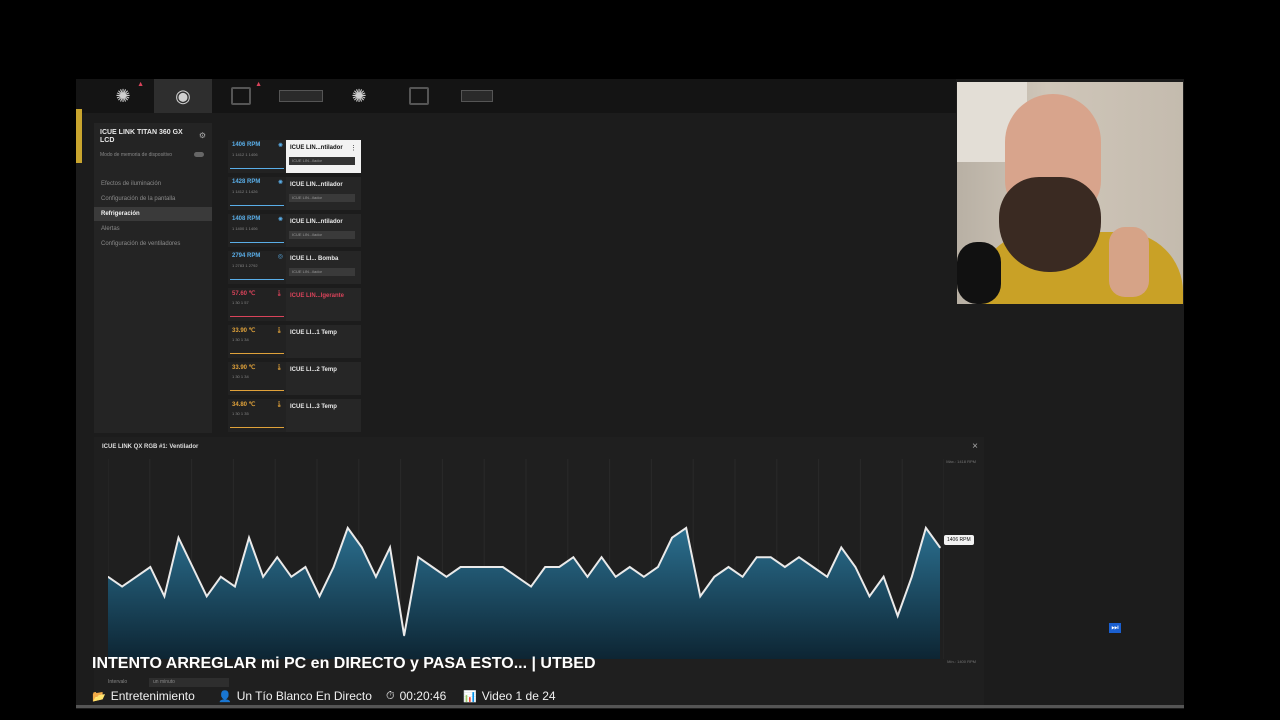  I want to click on sensor-minmax: 1 1412 1 1406, so click(245, 154).